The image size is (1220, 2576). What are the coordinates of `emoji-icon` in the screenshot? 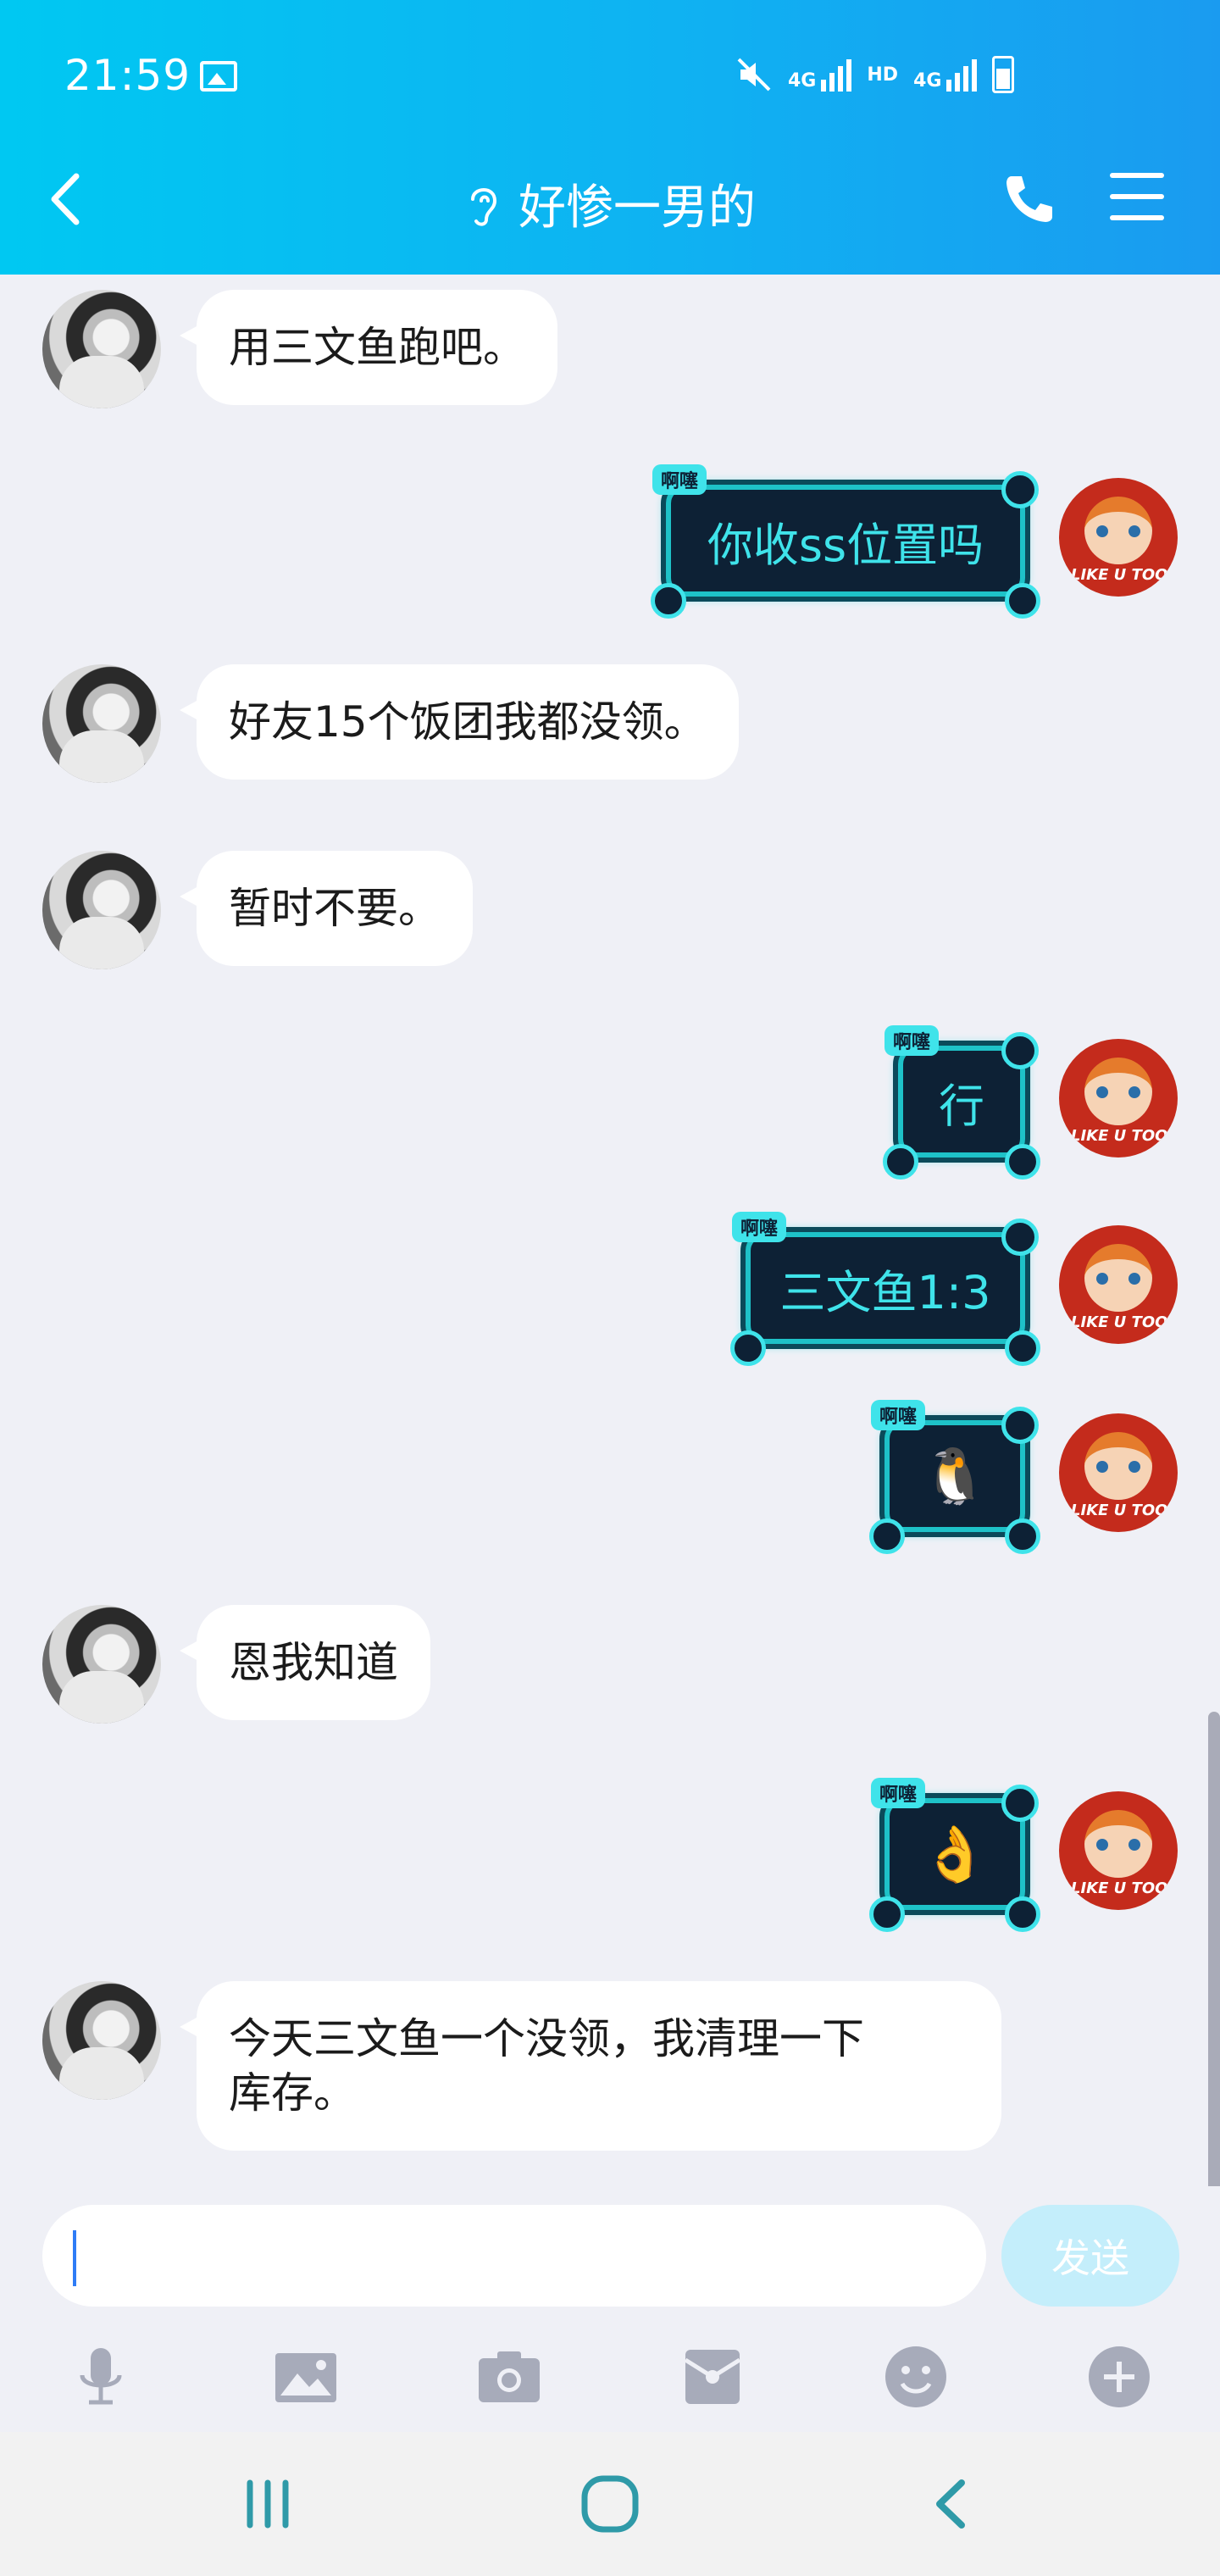 It's located at (915, 2376).